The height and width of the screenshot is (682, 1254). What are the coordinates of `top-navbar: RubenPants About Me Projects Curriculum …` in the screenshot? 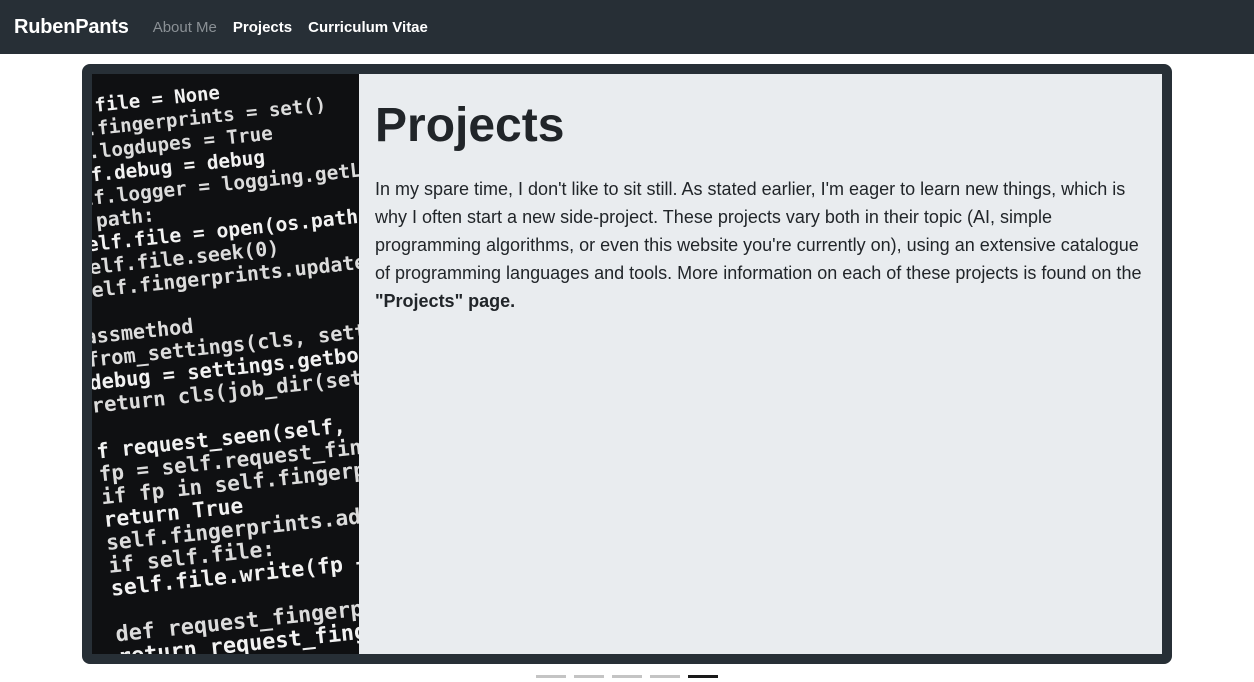 It's located at (627, 27).